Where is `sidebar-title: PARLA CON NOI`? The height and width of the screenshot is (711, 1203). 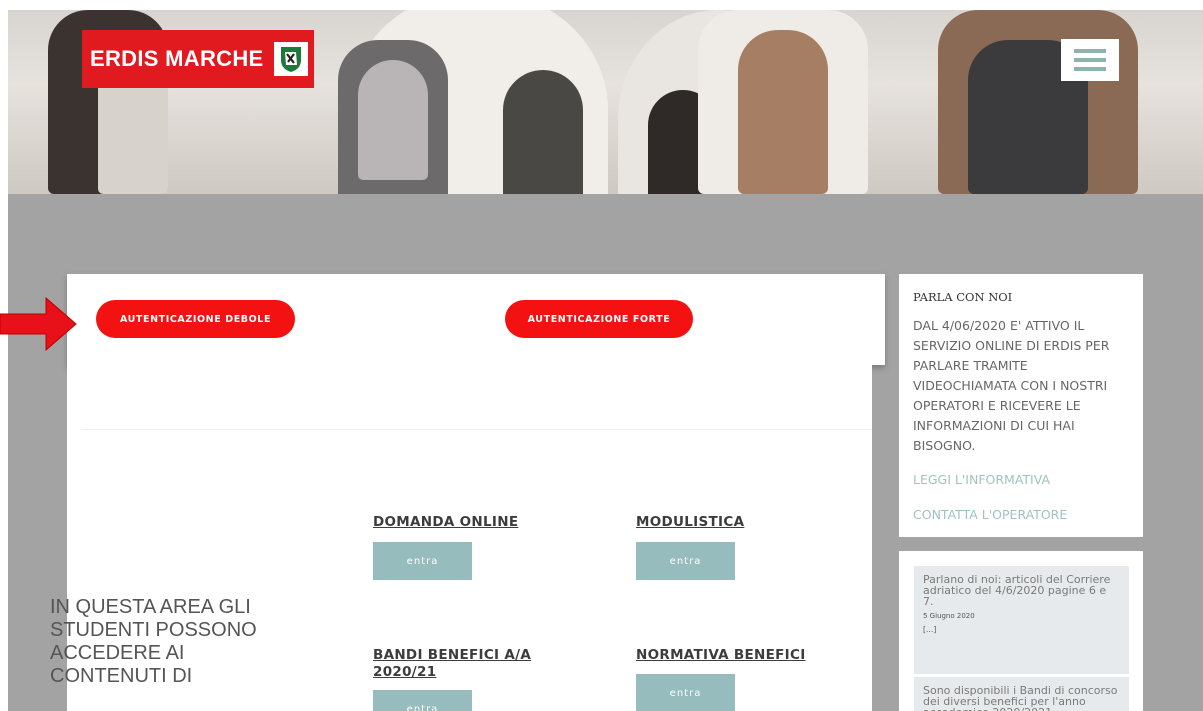 sidebar-title: PARLA CON NOI is located at coordinates (963, 297).